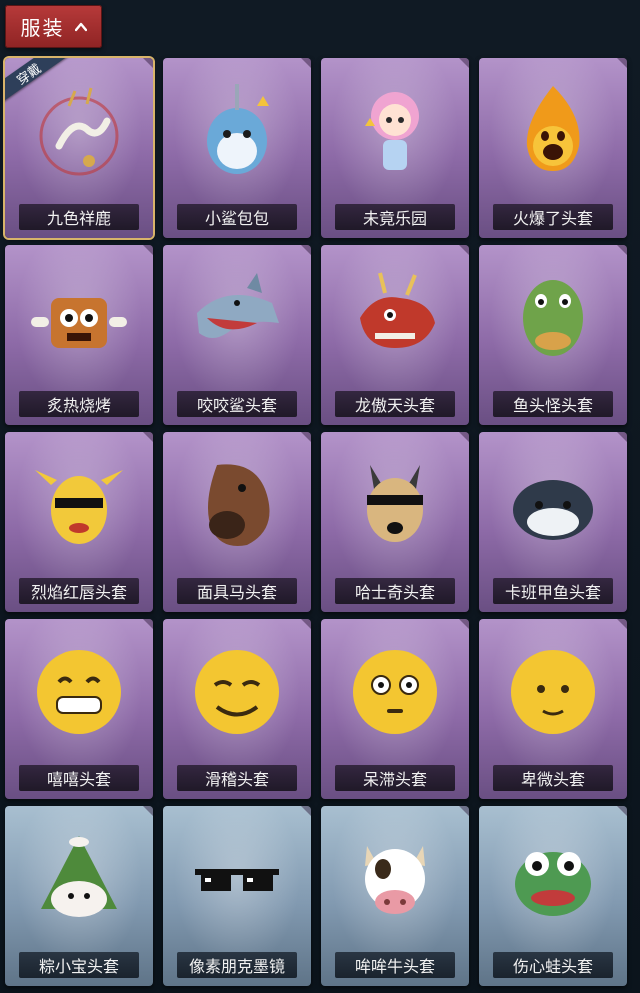 Image resolution: width=640 pixels, height=993 pixels. What do you see at coordinates (395, 404) in the screenshot?
I see `item-name-label: 龙傲天头套` at bounding box center [395, 404].